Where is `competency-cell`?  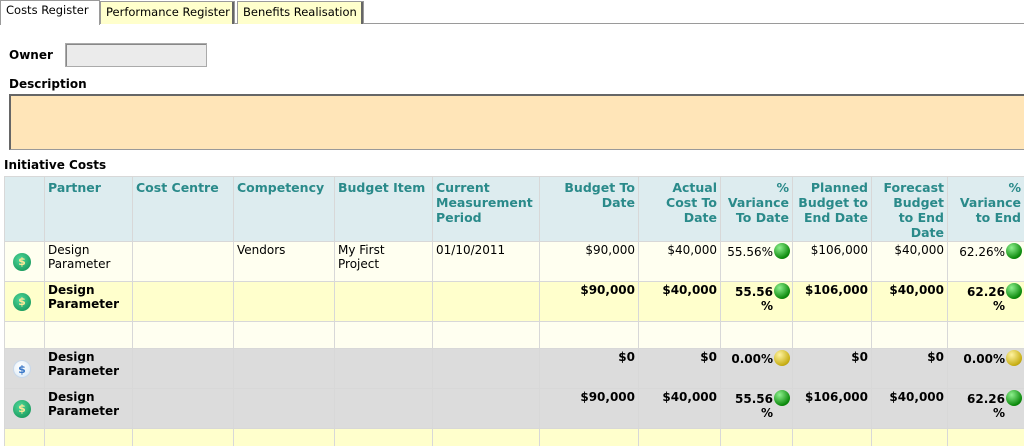 competency-cell is located at coordinates (284, 301).